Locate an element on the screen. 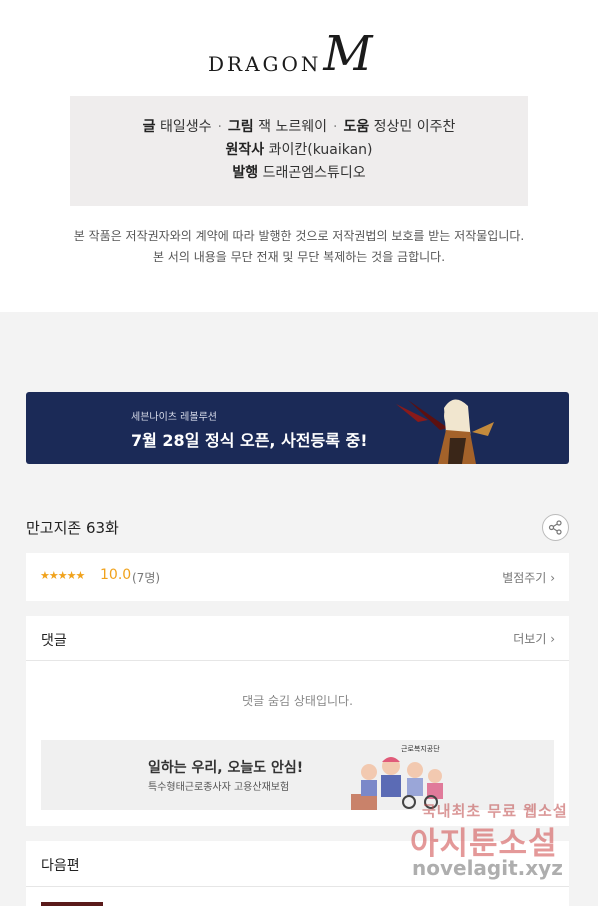 This screenshot has height=906, width=598. next-episode-thumbnail is located at coordinates (72, 904).